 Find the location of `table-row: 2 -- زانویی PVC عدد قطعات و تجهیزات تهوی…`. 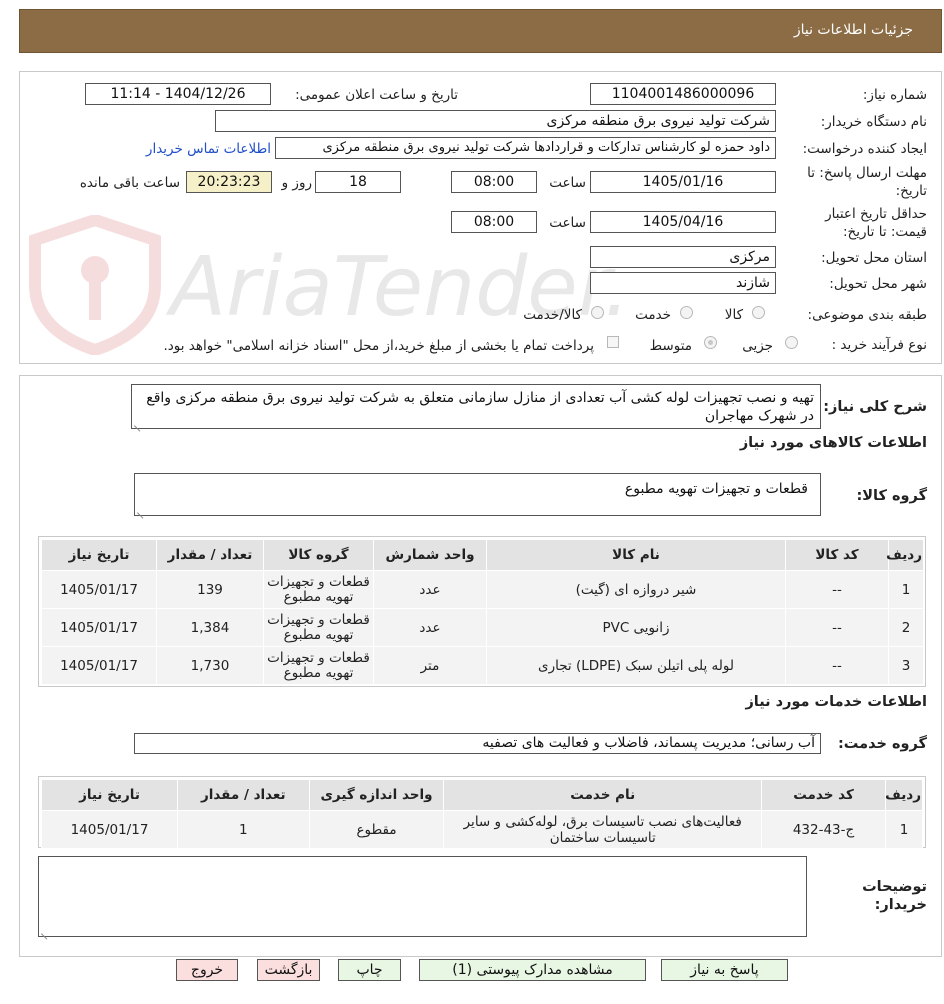

table-row: 2 -- زانویی PVC عدد قطعات و تجهیزات تهوی… is located at coordinates (482, 627).